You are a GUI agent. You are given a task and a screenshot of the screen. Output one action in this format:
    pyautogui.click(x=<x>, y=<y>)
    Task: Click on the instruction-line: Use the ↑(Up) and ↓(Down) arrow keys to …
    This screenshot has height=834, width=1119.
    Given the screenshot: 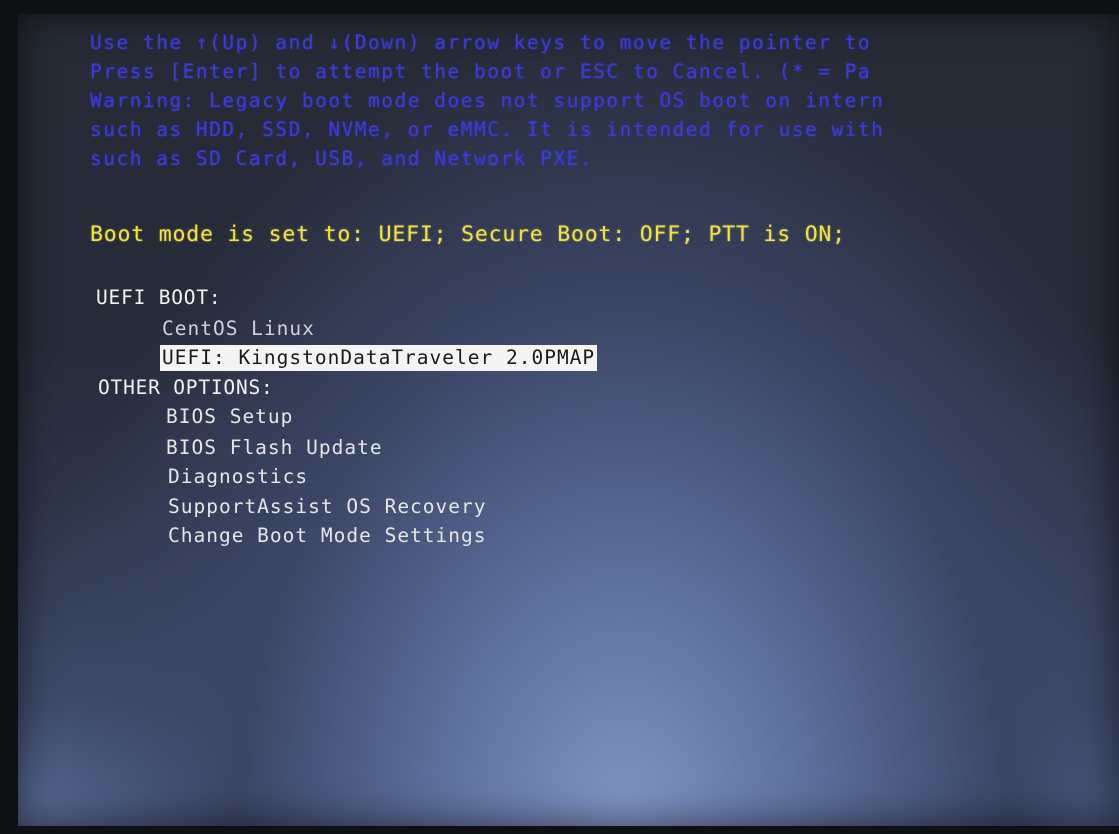 What is the action you would take?
    pyautogui.click(x=481, y=42)
    